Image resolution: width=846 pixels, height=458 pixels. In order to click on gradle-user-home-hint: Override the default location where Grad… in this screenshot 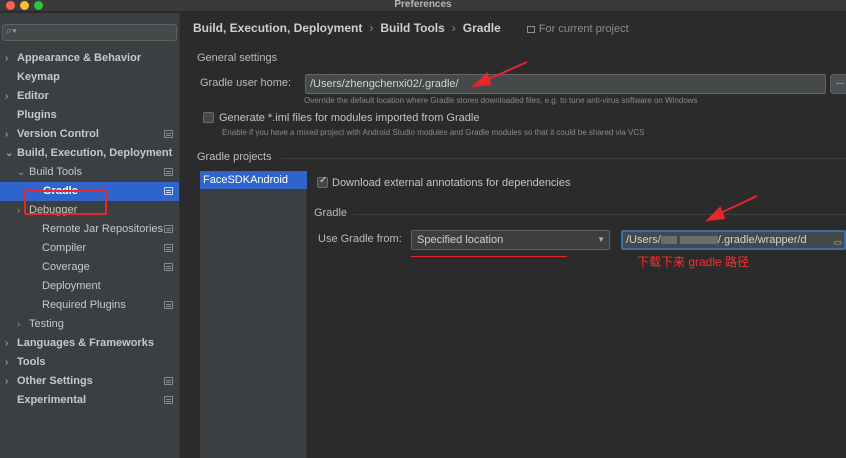, I will do `click(501, 100)`.